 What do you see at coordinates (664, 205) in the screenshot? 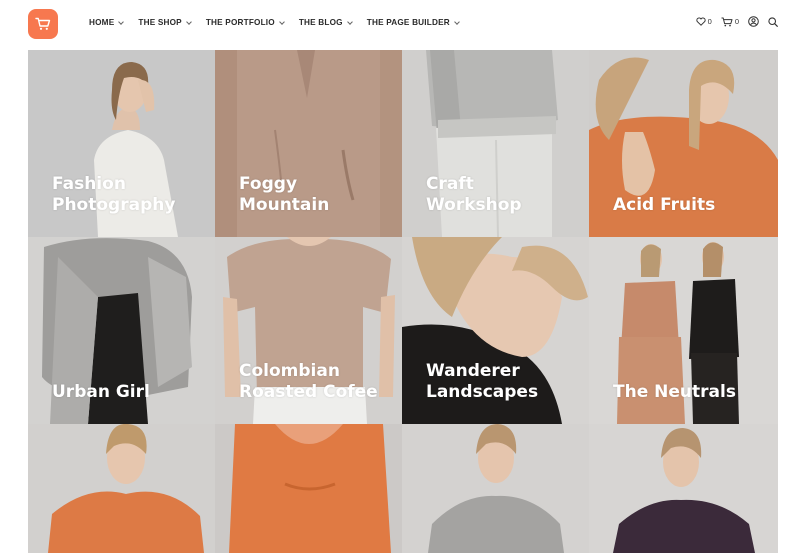
I see `tile-title: Acid Fruits` at bounding box center [664, 205].